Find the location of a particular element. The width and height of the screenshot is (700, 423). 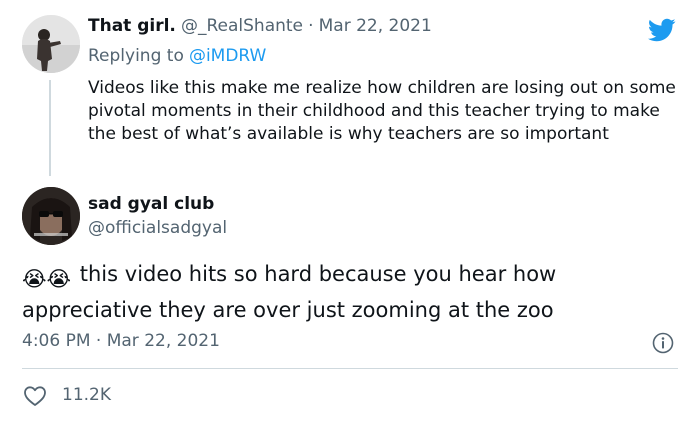

twitter-bird-icon is located at coordinates (662, 30).